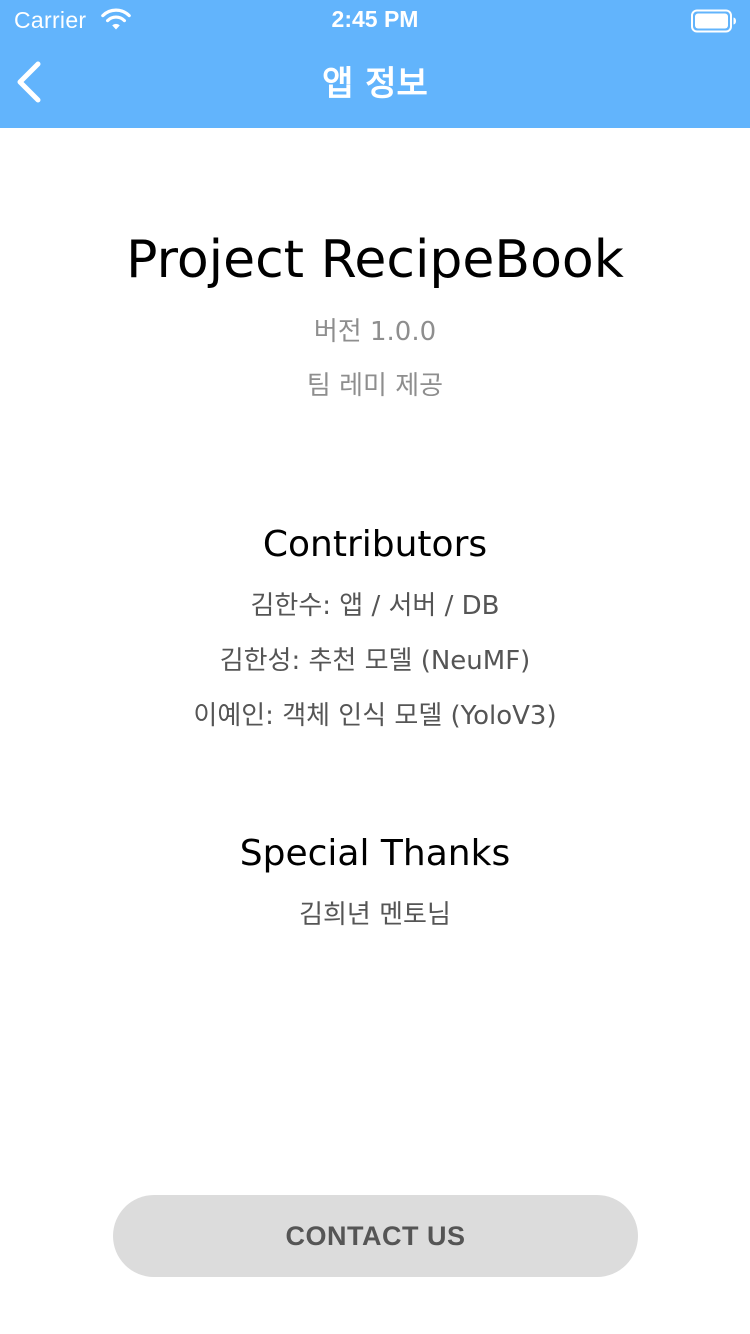 This screenshot has height=1334, width=750. I want to click on contributor-item: 김한성: 추천 모델 (NeuMF), so click(375, 661).